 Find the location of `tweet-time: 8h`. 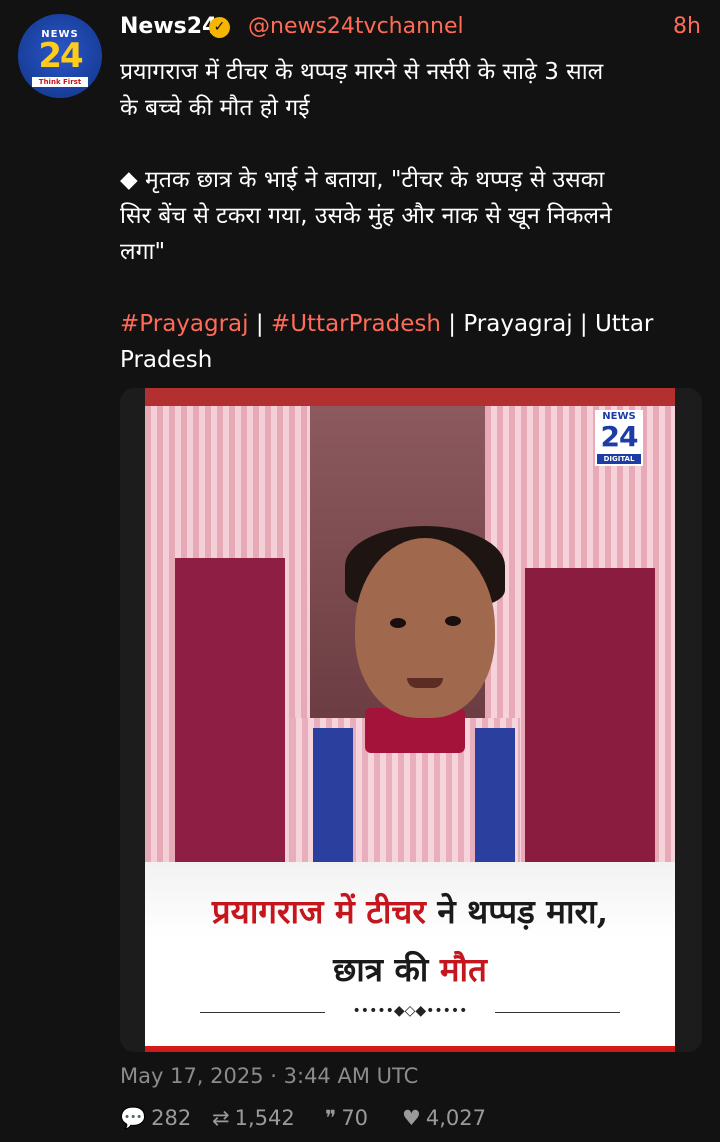

tweet-time: 8h is located at coordinates (687, 26).